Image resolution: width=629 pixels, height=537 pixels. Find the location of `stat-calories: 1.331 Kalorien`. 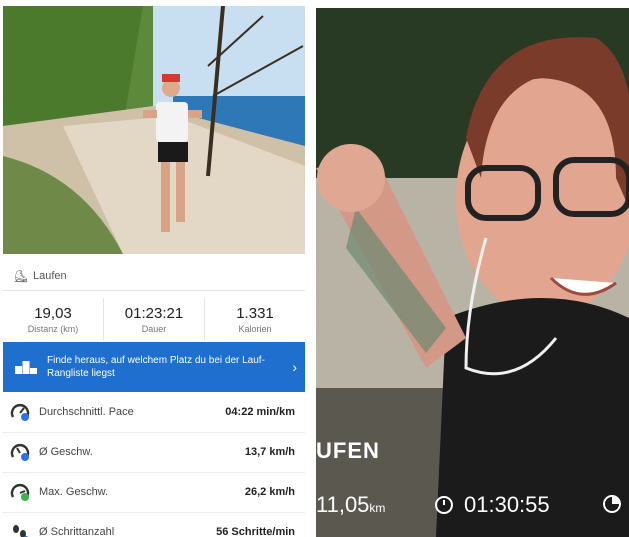

stat-calories: 1.331 Kalorien is located at coordinates (255, 319).